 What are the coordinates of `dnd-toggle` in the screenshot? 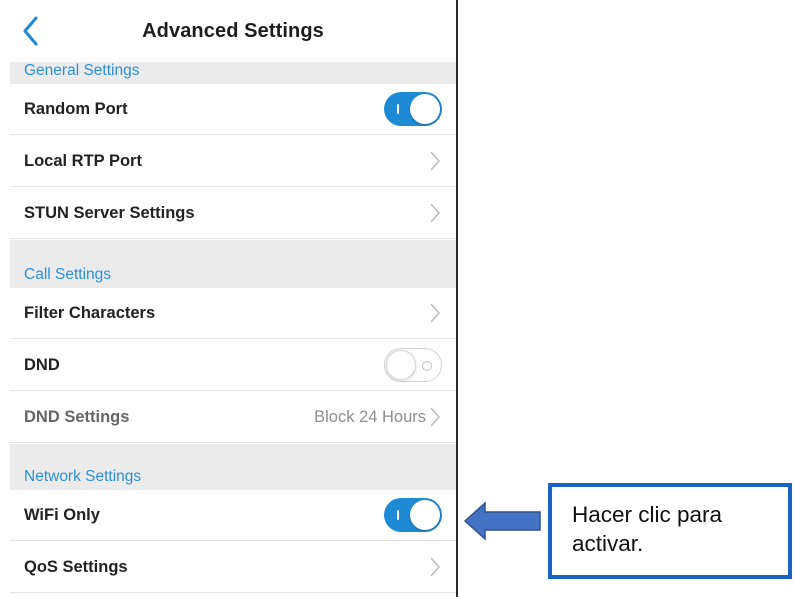 It's located at (413, 365).